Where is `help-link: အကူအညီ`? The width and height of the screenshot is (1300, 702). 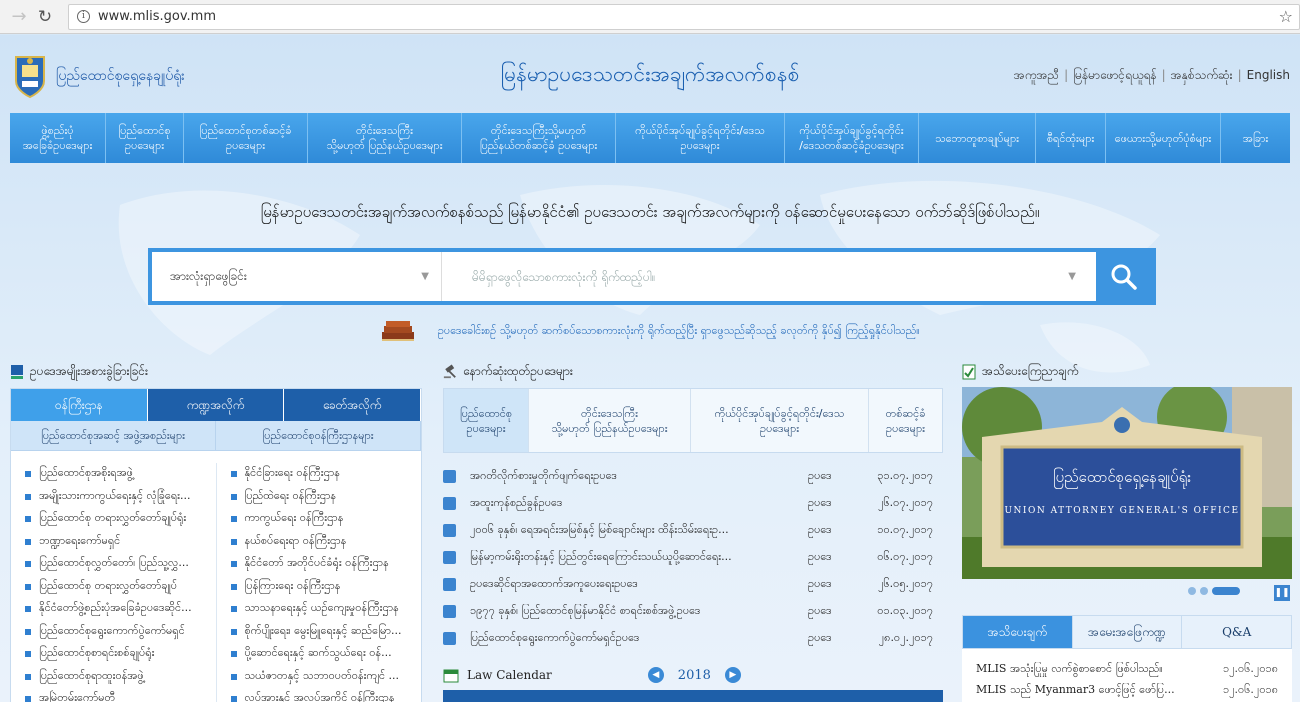 help-link: အကူအညီ is located at coordinates (1036, 75).